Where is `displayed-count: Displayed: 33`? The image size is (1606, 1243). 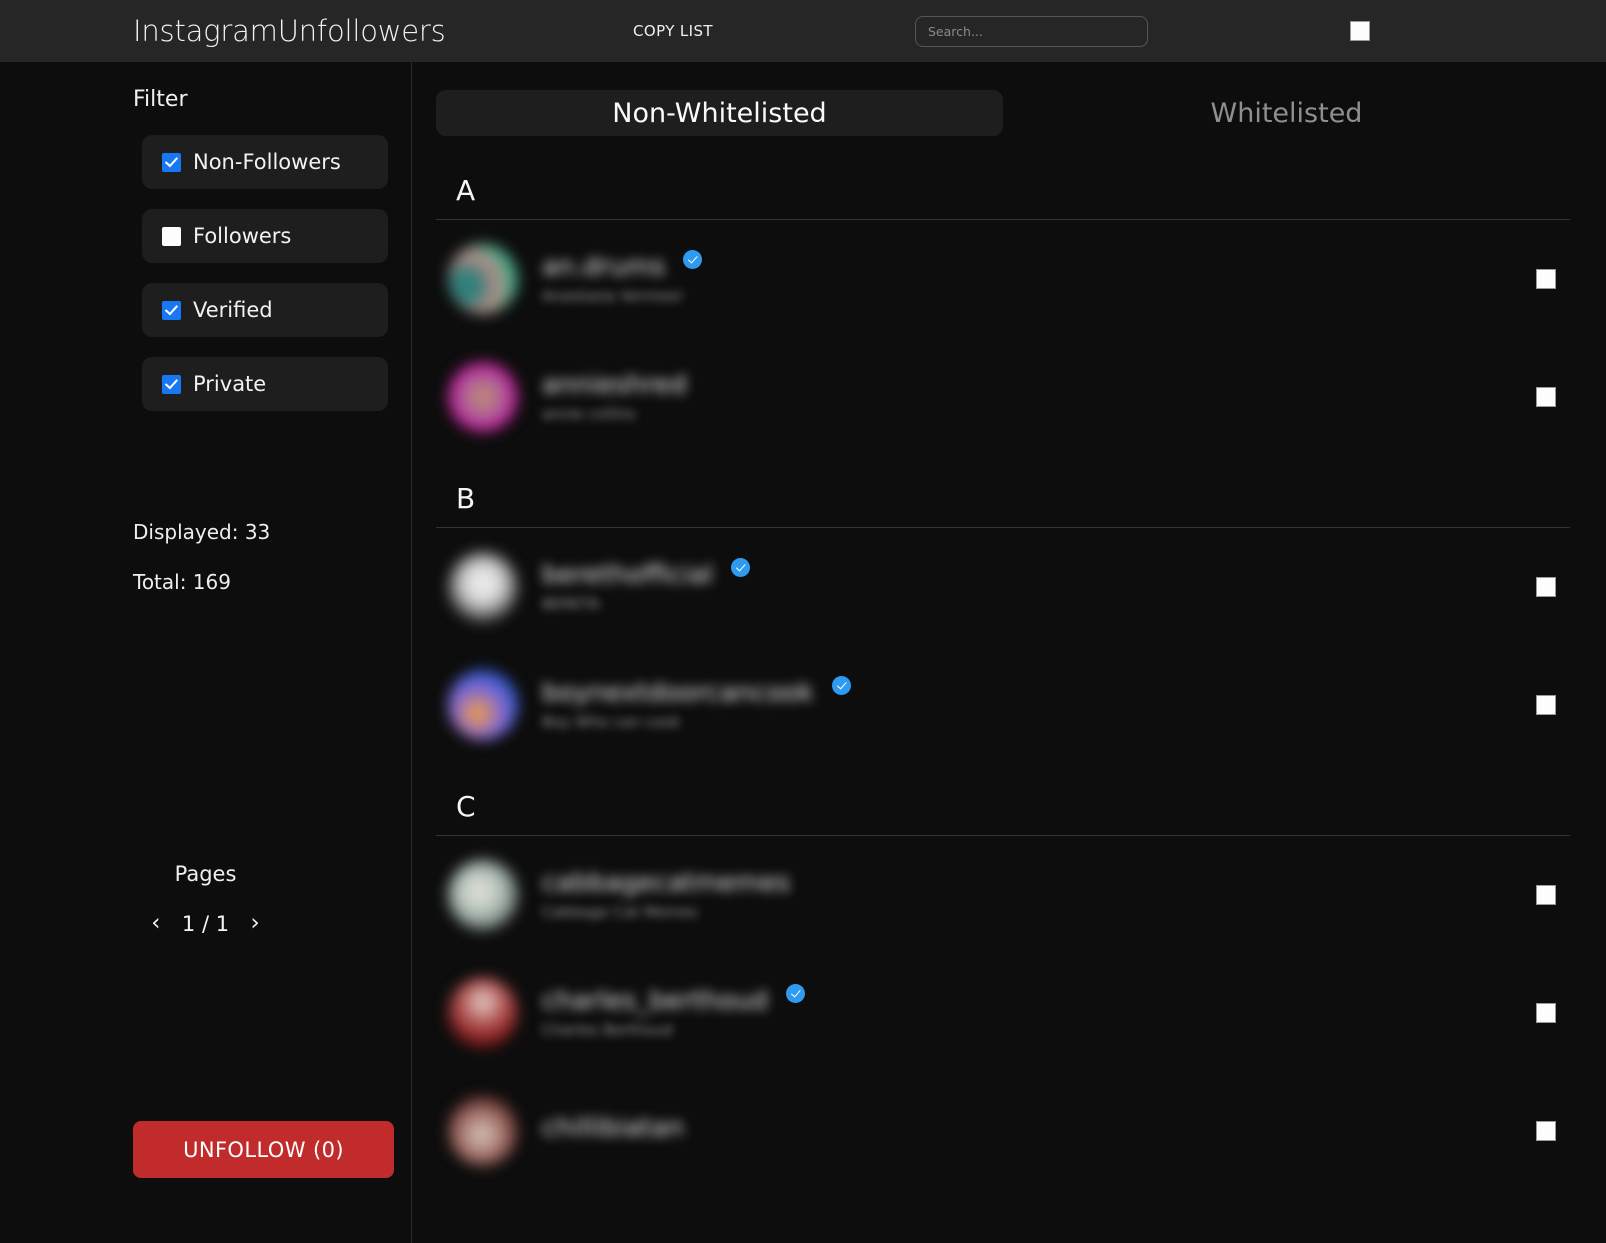
displayed-count: Displayed: 33 is located at coordinates (202, 532).